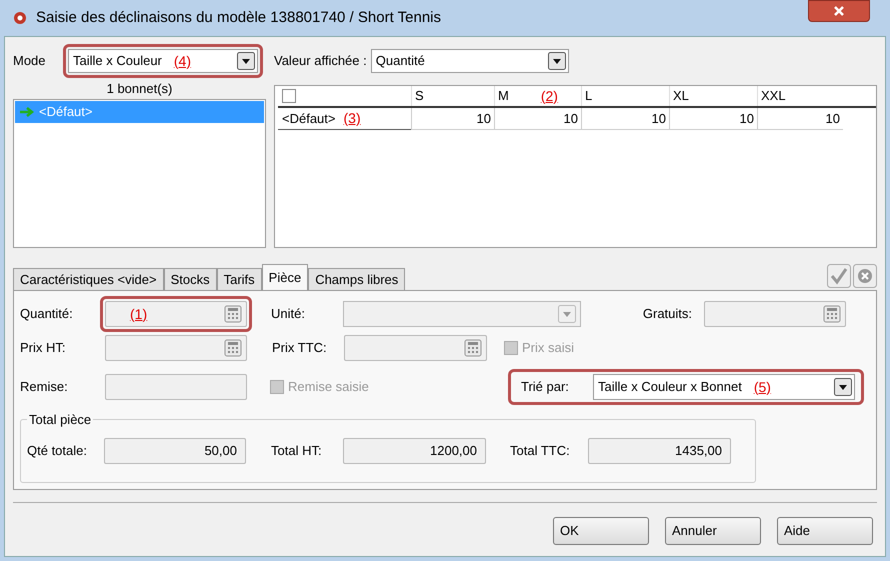 Image resolution: width=890 pixels, height=561 pixels. Describe the element at coordinates (88, 279) in the screenshot. I see `tab: Caractéristiques <vide>` at that location.